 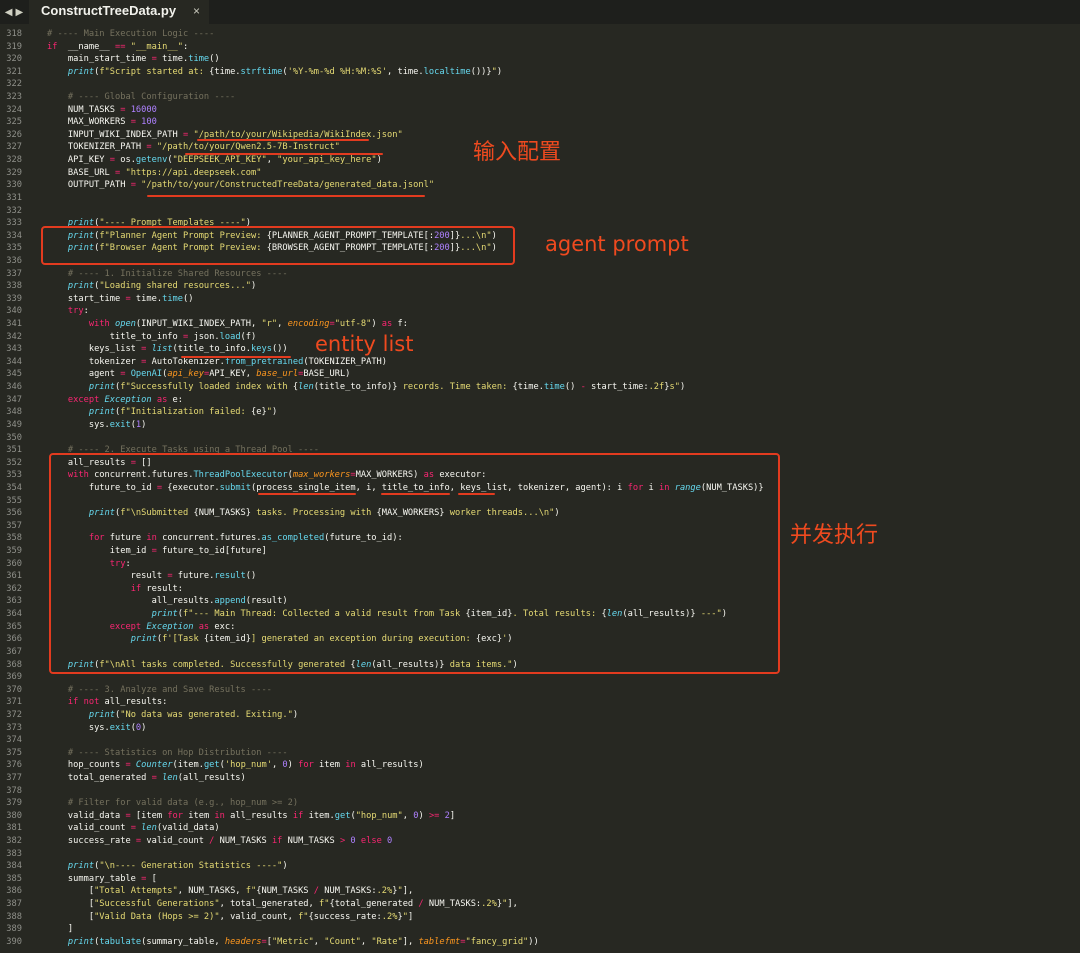 What do you see at coordinates (277, 765) in the screenshot?
I see `code-token: ,` at bounding box center [277, 765].